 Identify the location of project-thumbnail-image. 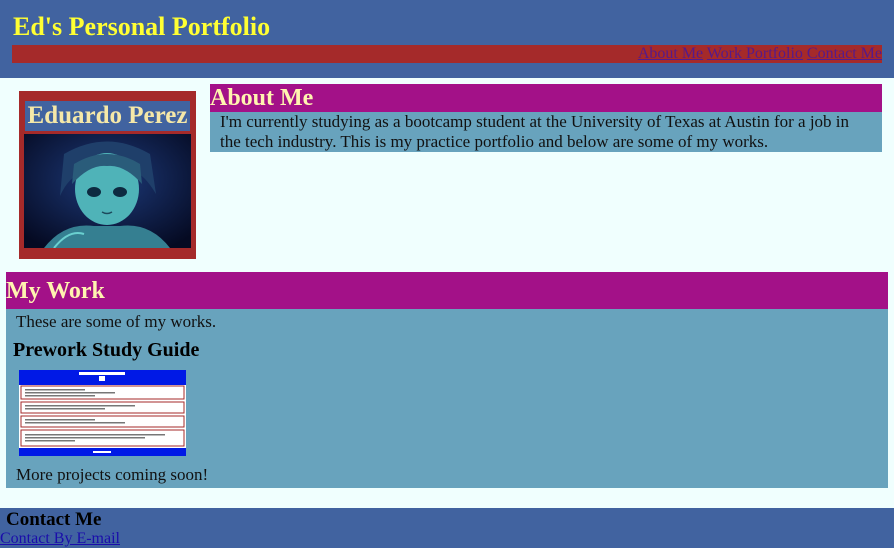
(102, 413).